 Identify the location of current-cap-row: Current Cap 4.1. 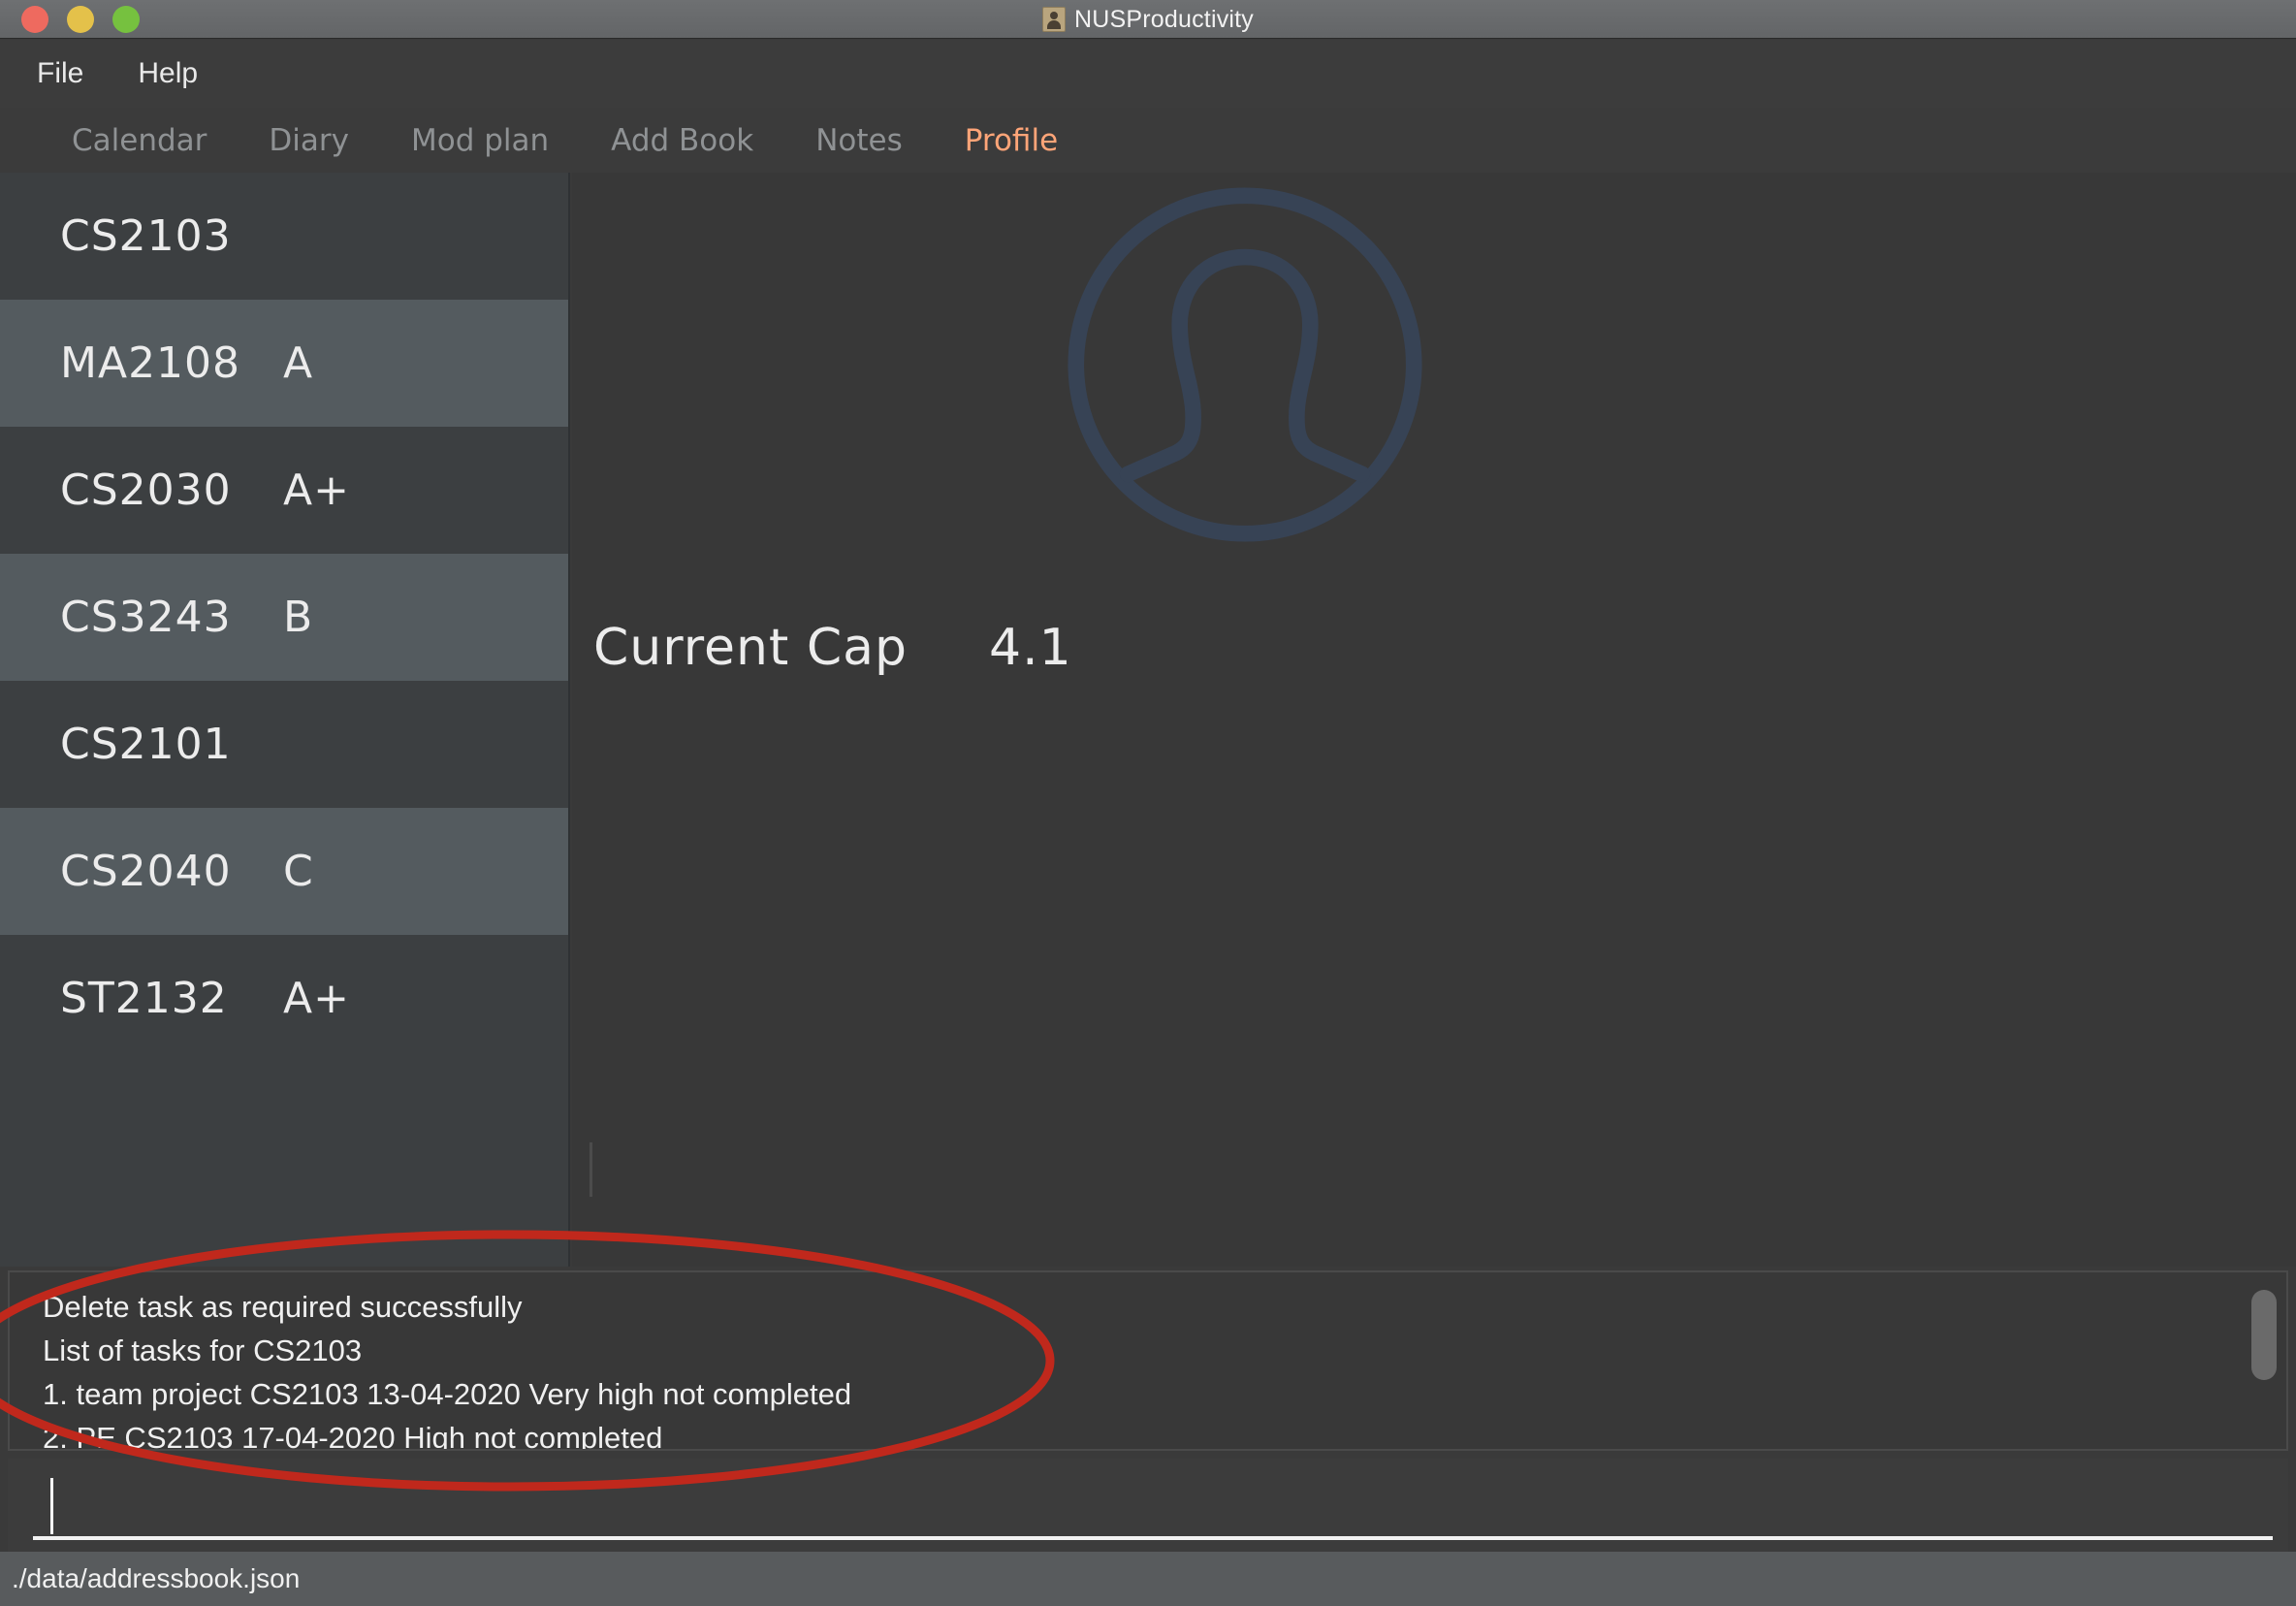
(832, 648).